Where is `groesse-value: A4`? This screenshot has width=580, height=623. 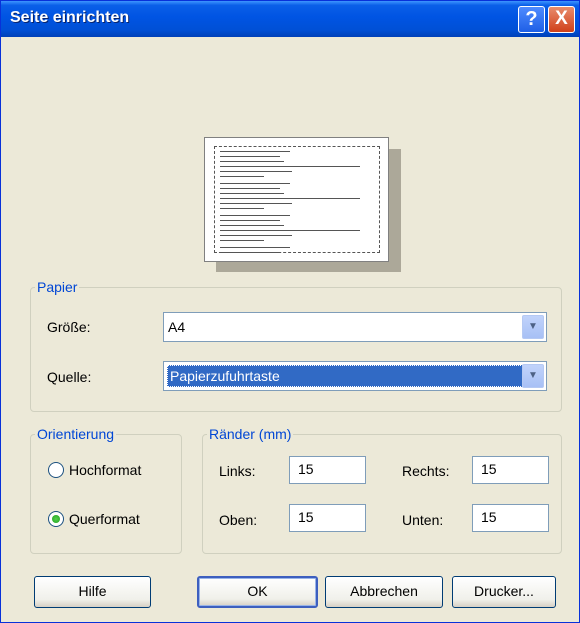
groesse-value: A4 is located at coordinates (177, 327).